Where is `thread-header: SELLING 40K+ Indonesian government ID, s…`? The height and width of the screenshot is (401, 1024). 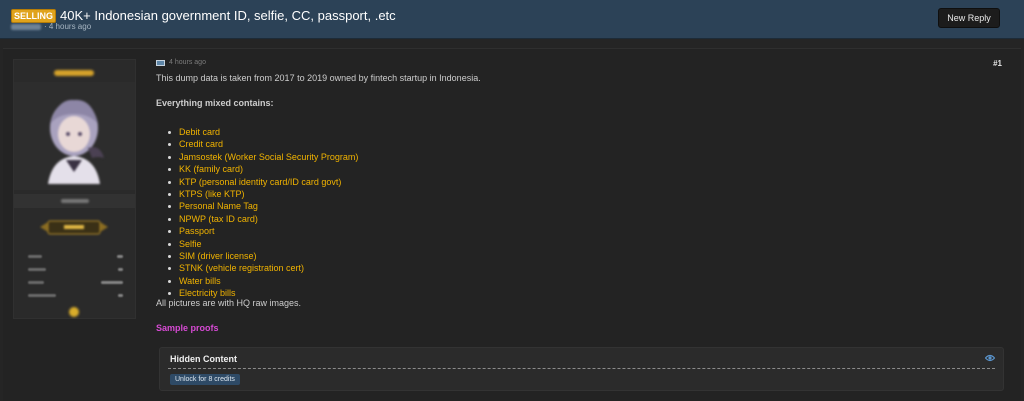 thread-header: SELLING 40K+ Indonesian government ID, s… is located at coordinates (512, 19).